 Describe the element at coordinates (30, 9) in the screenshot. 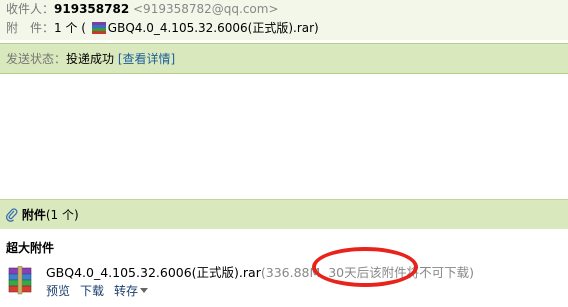

I see `recipient-label: 收件人：` at that location.